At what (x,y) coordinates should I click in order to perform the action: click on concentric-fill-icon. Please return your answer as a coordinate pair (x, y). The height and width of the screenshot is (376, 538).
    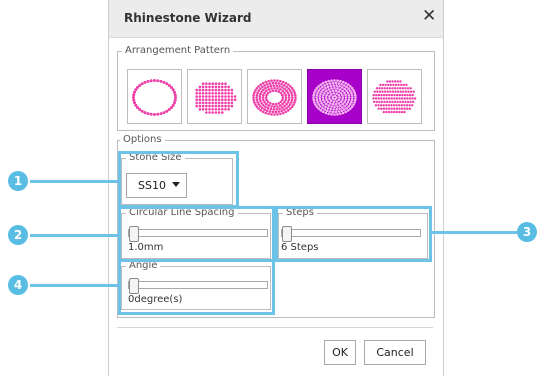
    Looking at the image, I should click on (334, 97).